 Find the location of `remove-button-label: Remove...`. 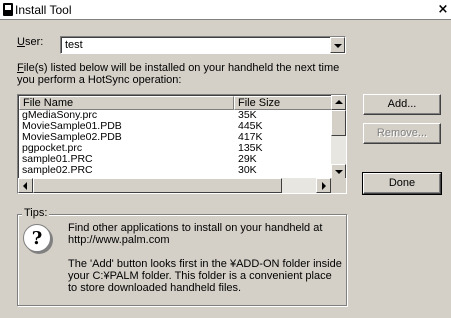

remove-button-label: Remove... is located at coordinates (402, 133).